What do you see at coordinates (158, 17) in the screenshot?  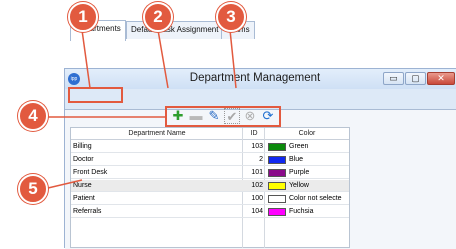 I see `callout-badge-2: 2` at bounding box center [158, 17].